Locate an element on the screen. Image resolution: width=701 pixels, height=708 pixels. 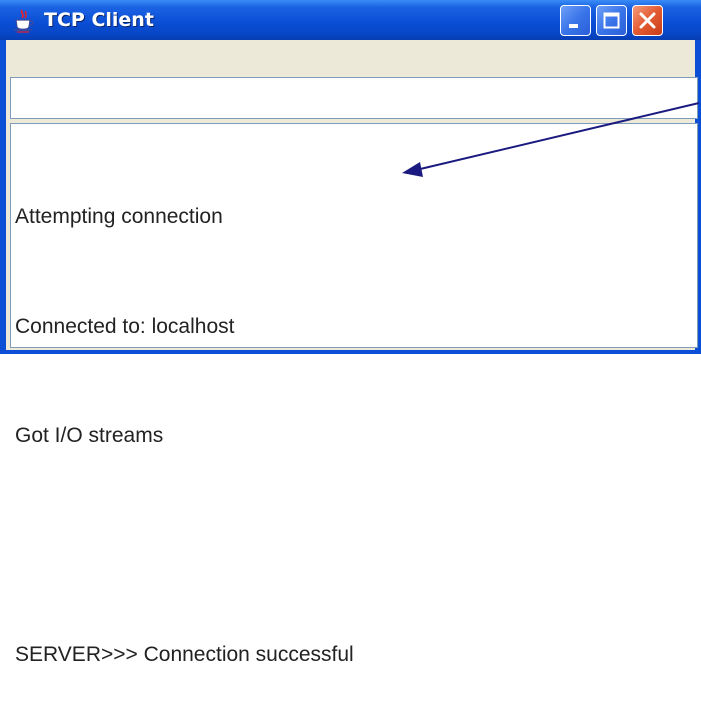
minimize-button is located at coordinates (575, 20).